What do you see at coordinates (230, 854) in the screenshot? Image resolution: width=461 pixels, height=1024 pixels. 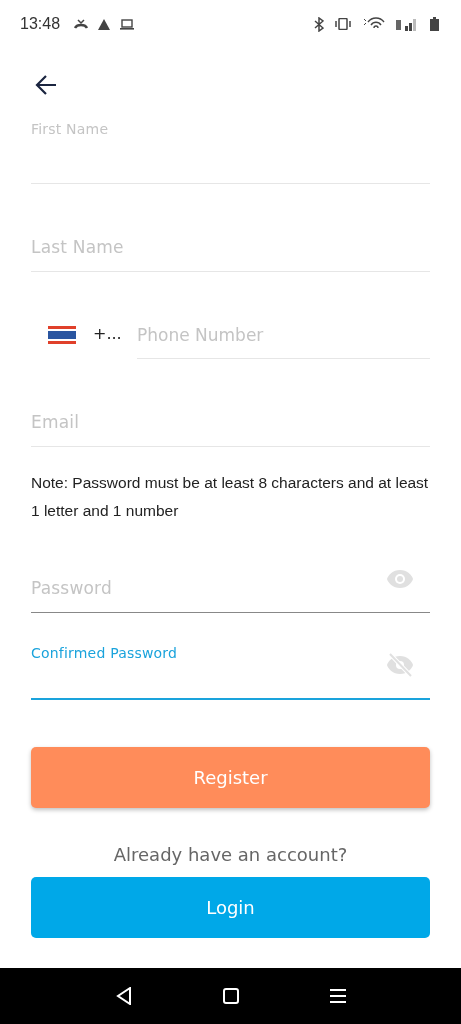 I see `account-prompt: Already have an account?` at bounding box center [230, 854].